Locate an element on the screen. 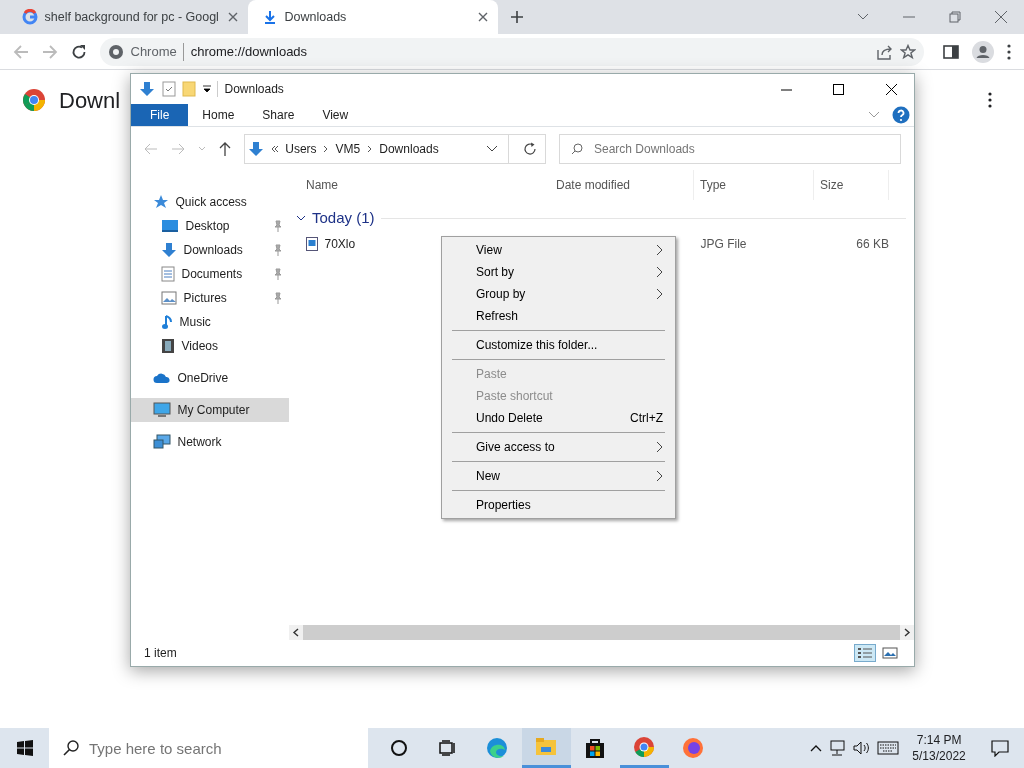  ribbon-tab: Share is located at coordinates (278, 115).